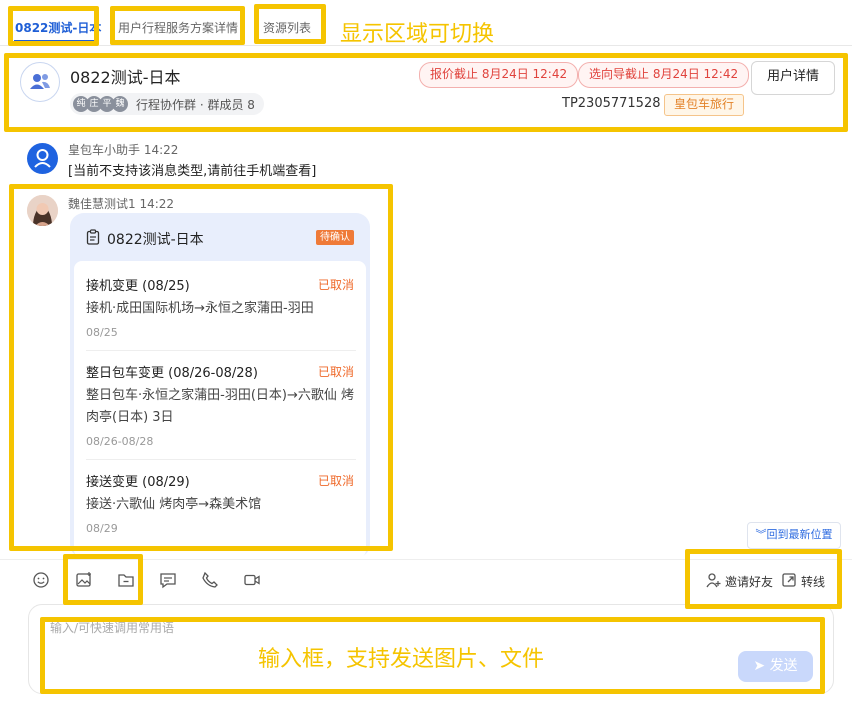 The image size is (852, 702). Describe the element at coordinates (125, 77) in the screenshot. I see `conversation-title: 0822测试-日本` at that location.